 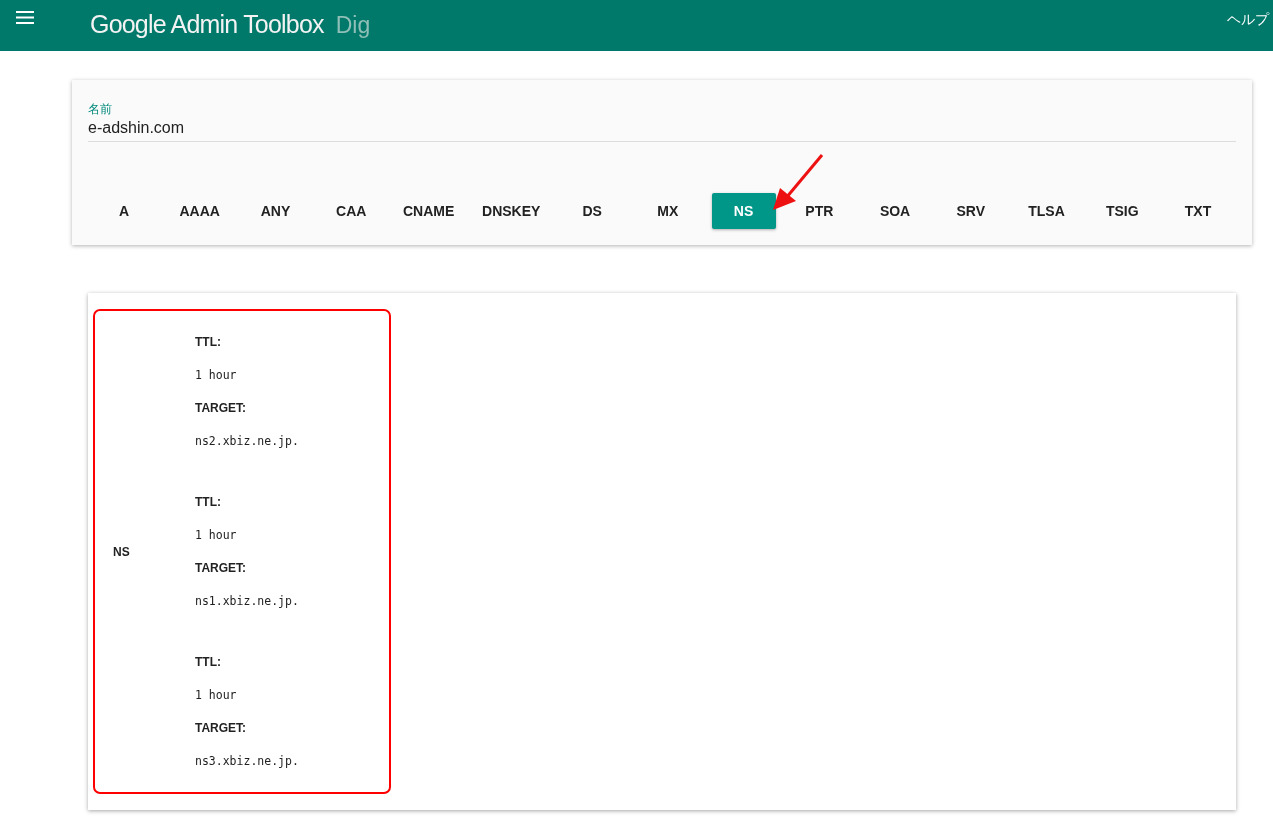 What do you see at coordinates (137, 128) in the screenshot?
I see `field-value: e-adshin.com` at bounding box center [137, 128].